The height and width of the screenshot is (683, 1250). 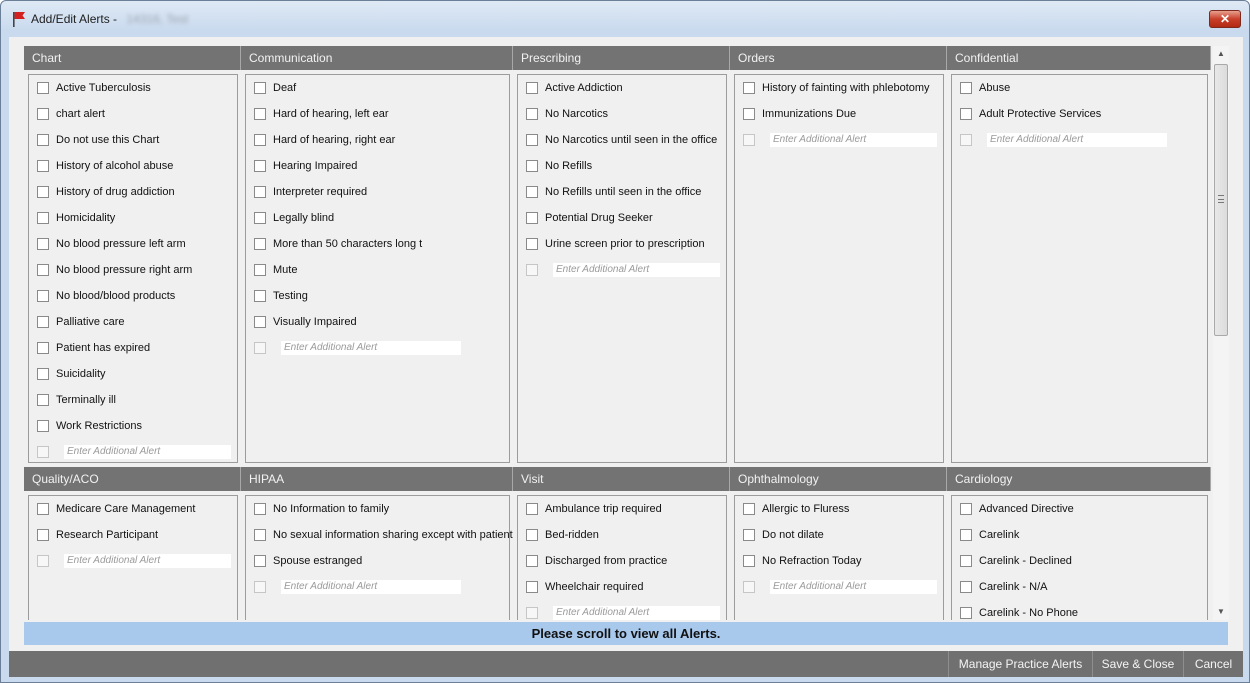 I want to click on alert-label: Deaf, so click(x=285, y=88).